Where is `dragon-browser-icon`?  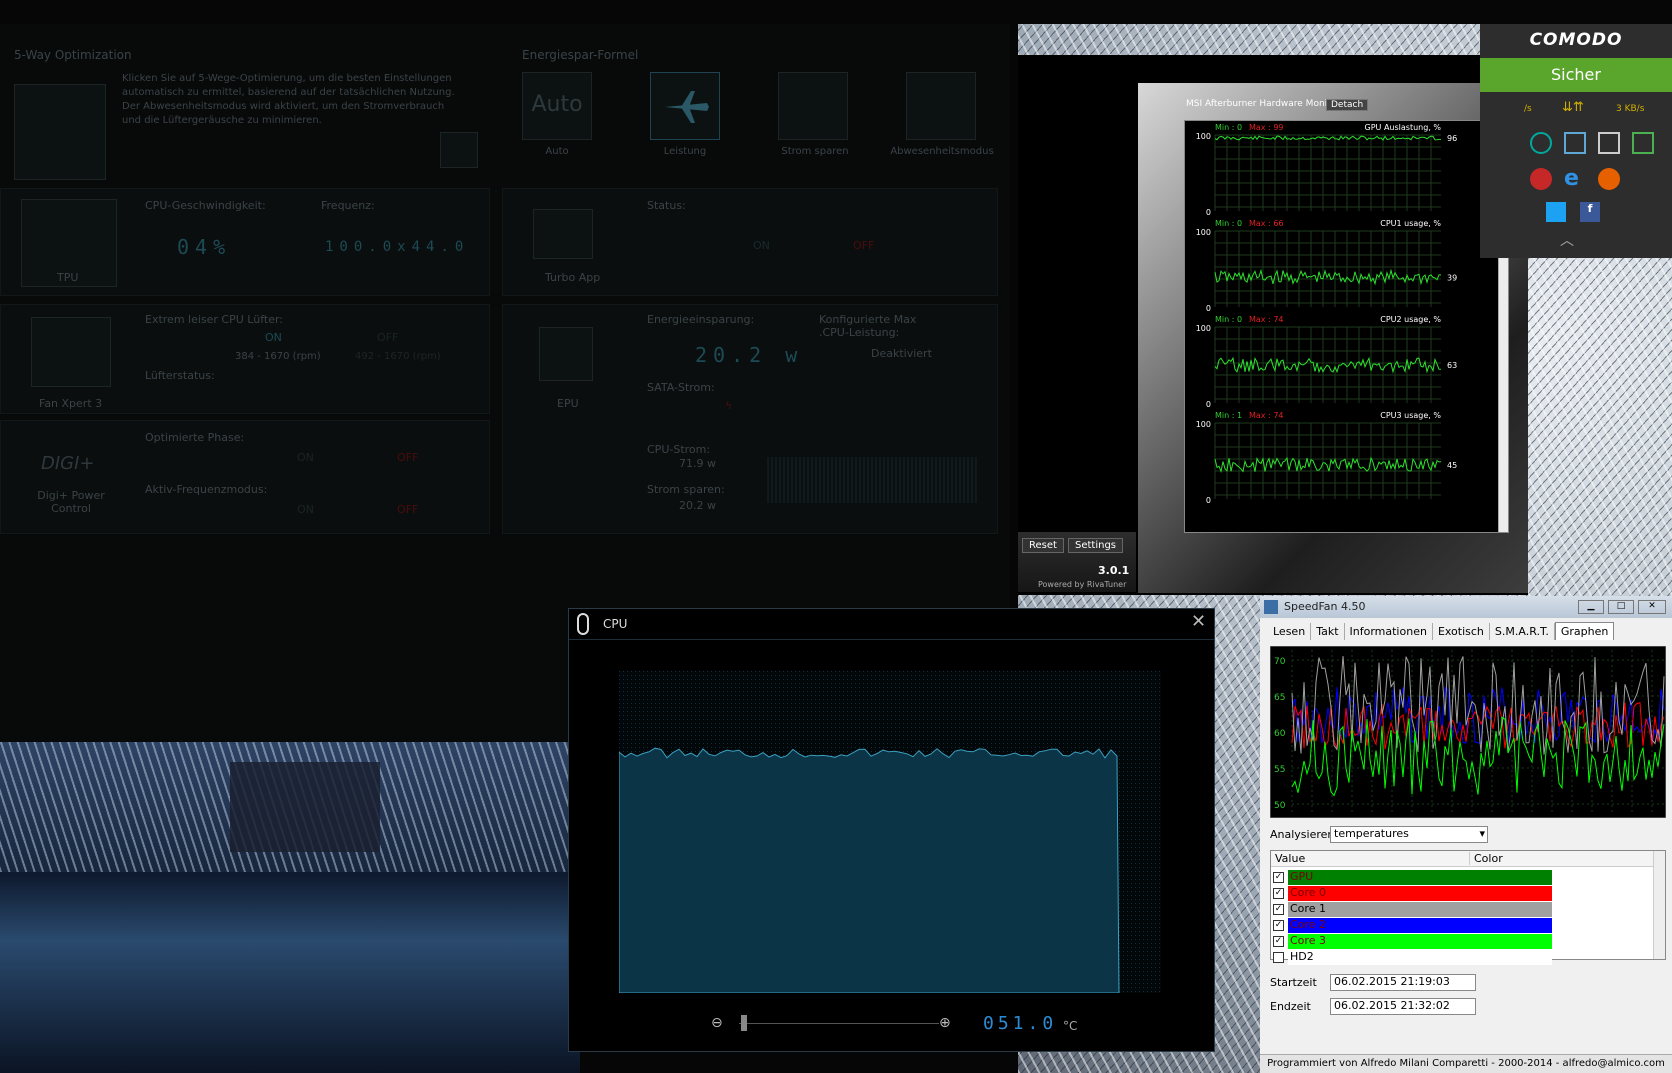
dragon-browser-icon is located at coordinates (1541, 179).